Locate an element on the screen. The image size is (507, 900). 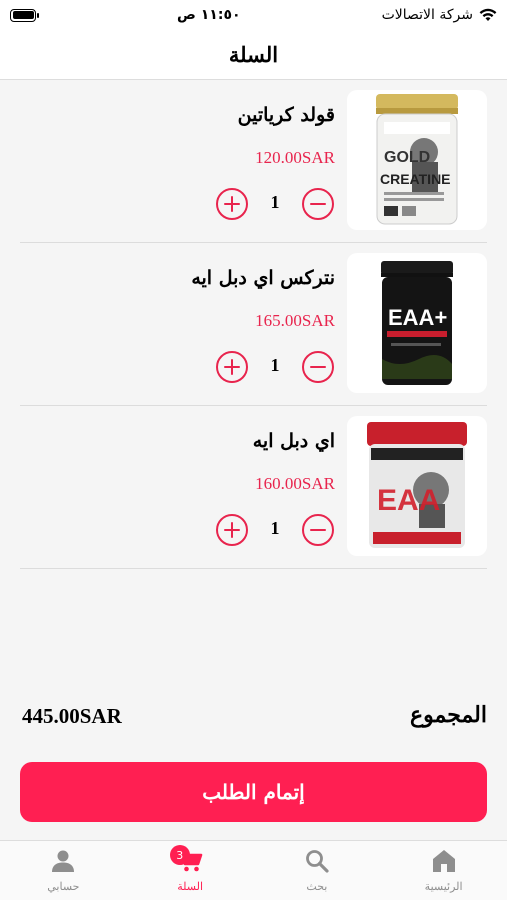
svg-text: EAA is located at coordinates (408, 500).